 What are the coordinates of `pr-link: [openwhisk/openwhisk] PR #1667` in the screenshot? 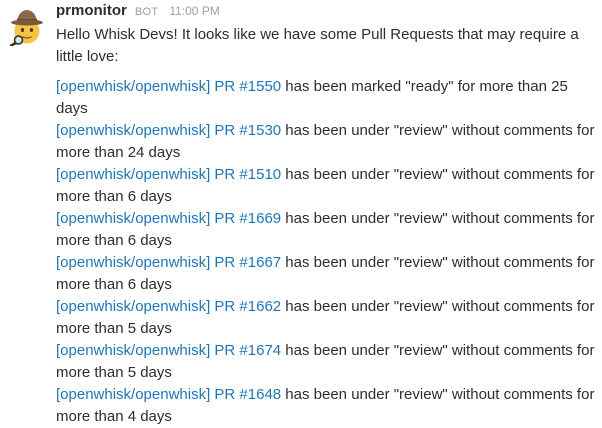 It's located at (168, 262).